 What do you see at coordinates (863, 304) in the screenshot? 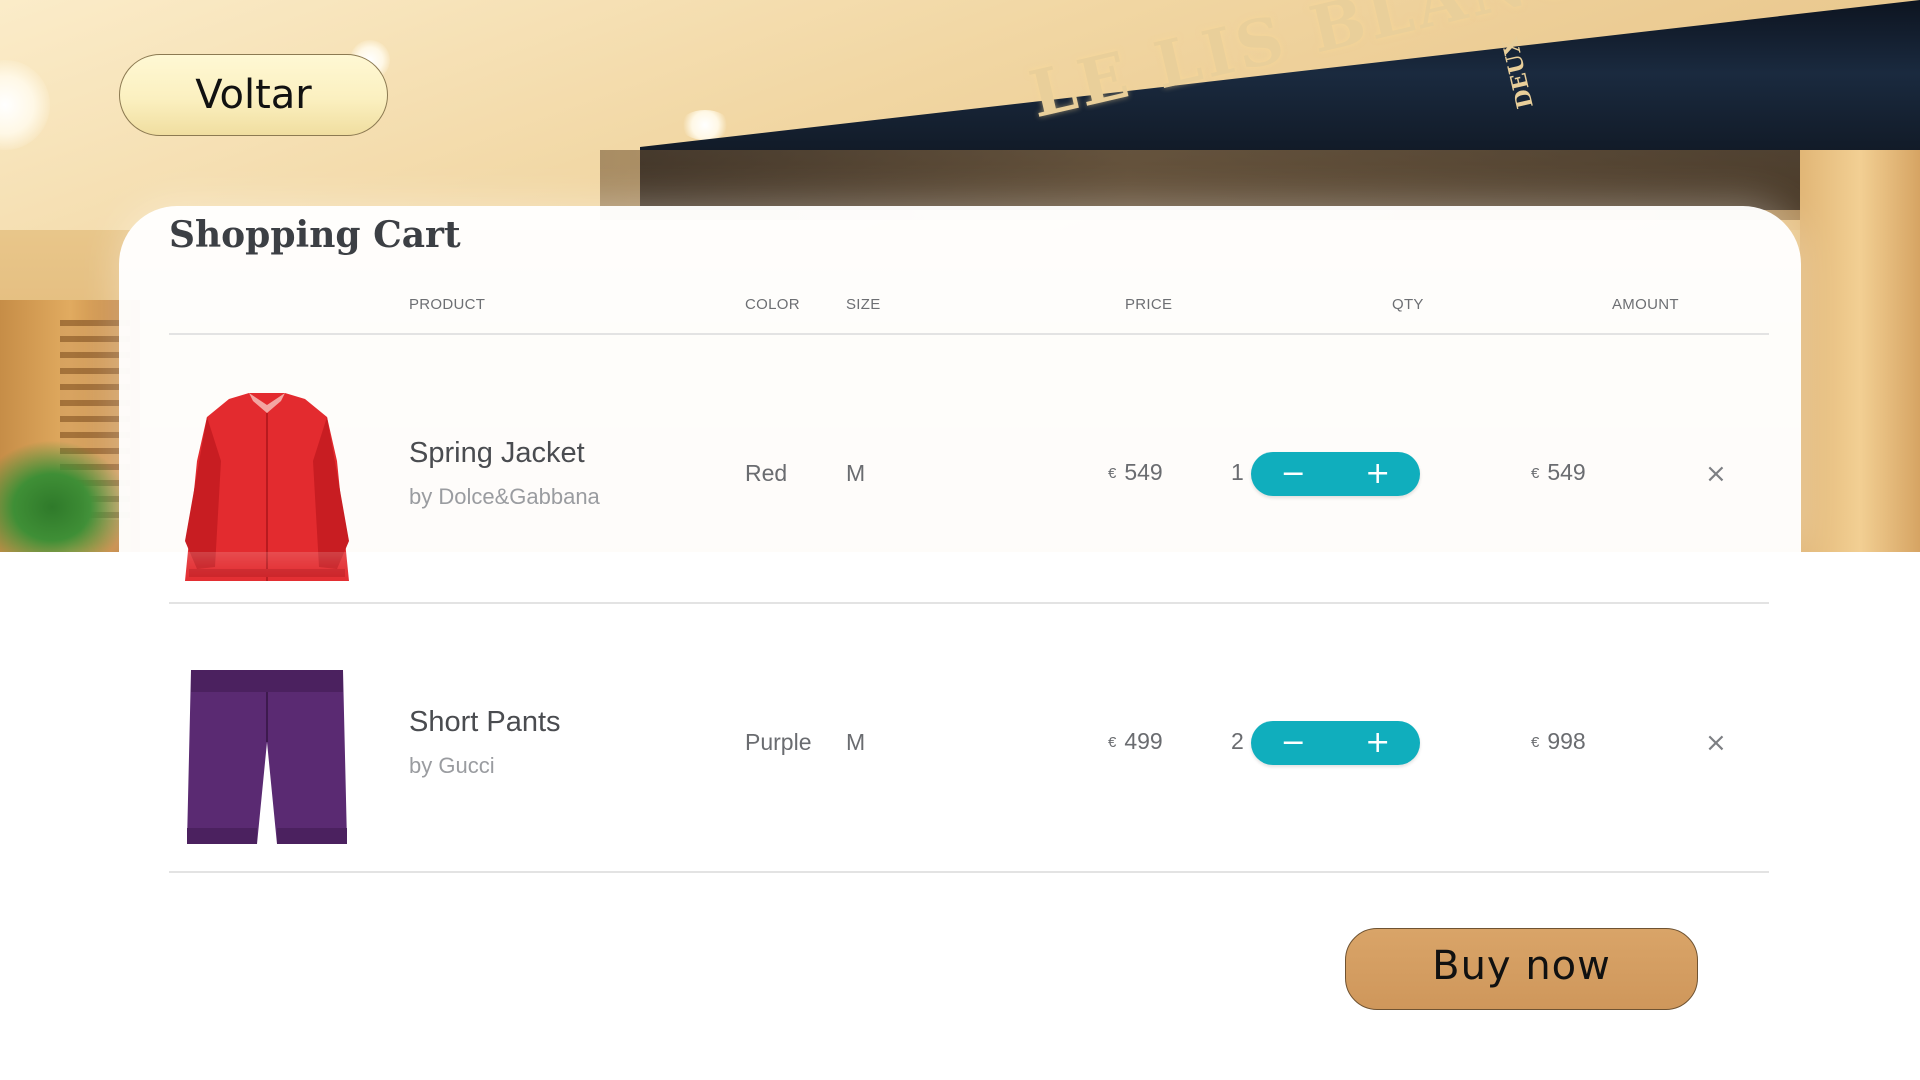
I see `column-header-size: SIZE` at bounding box center [863, 304].